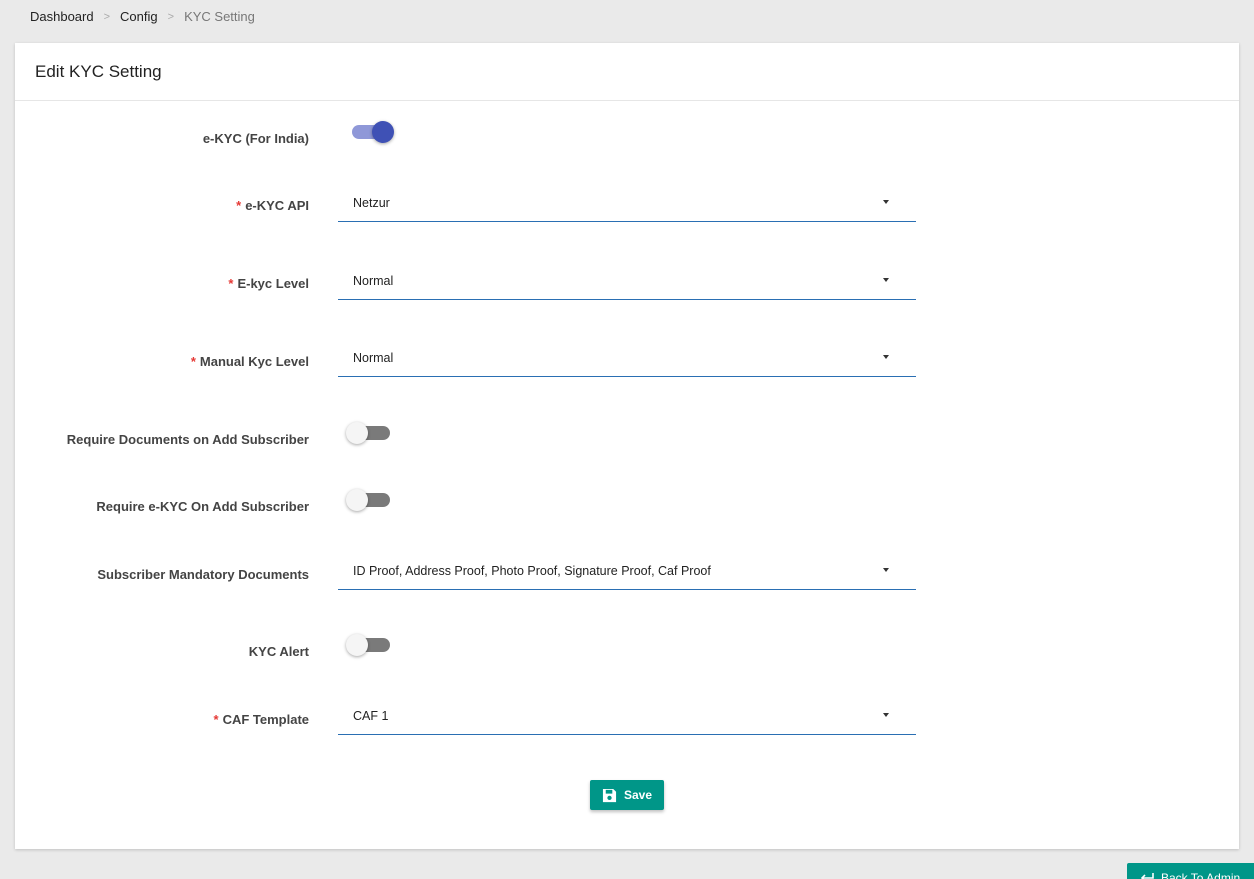 The height and width of the screenshot is (879, 1254). I want to click on caf-template-value: CAF 1, so click(371, 716).